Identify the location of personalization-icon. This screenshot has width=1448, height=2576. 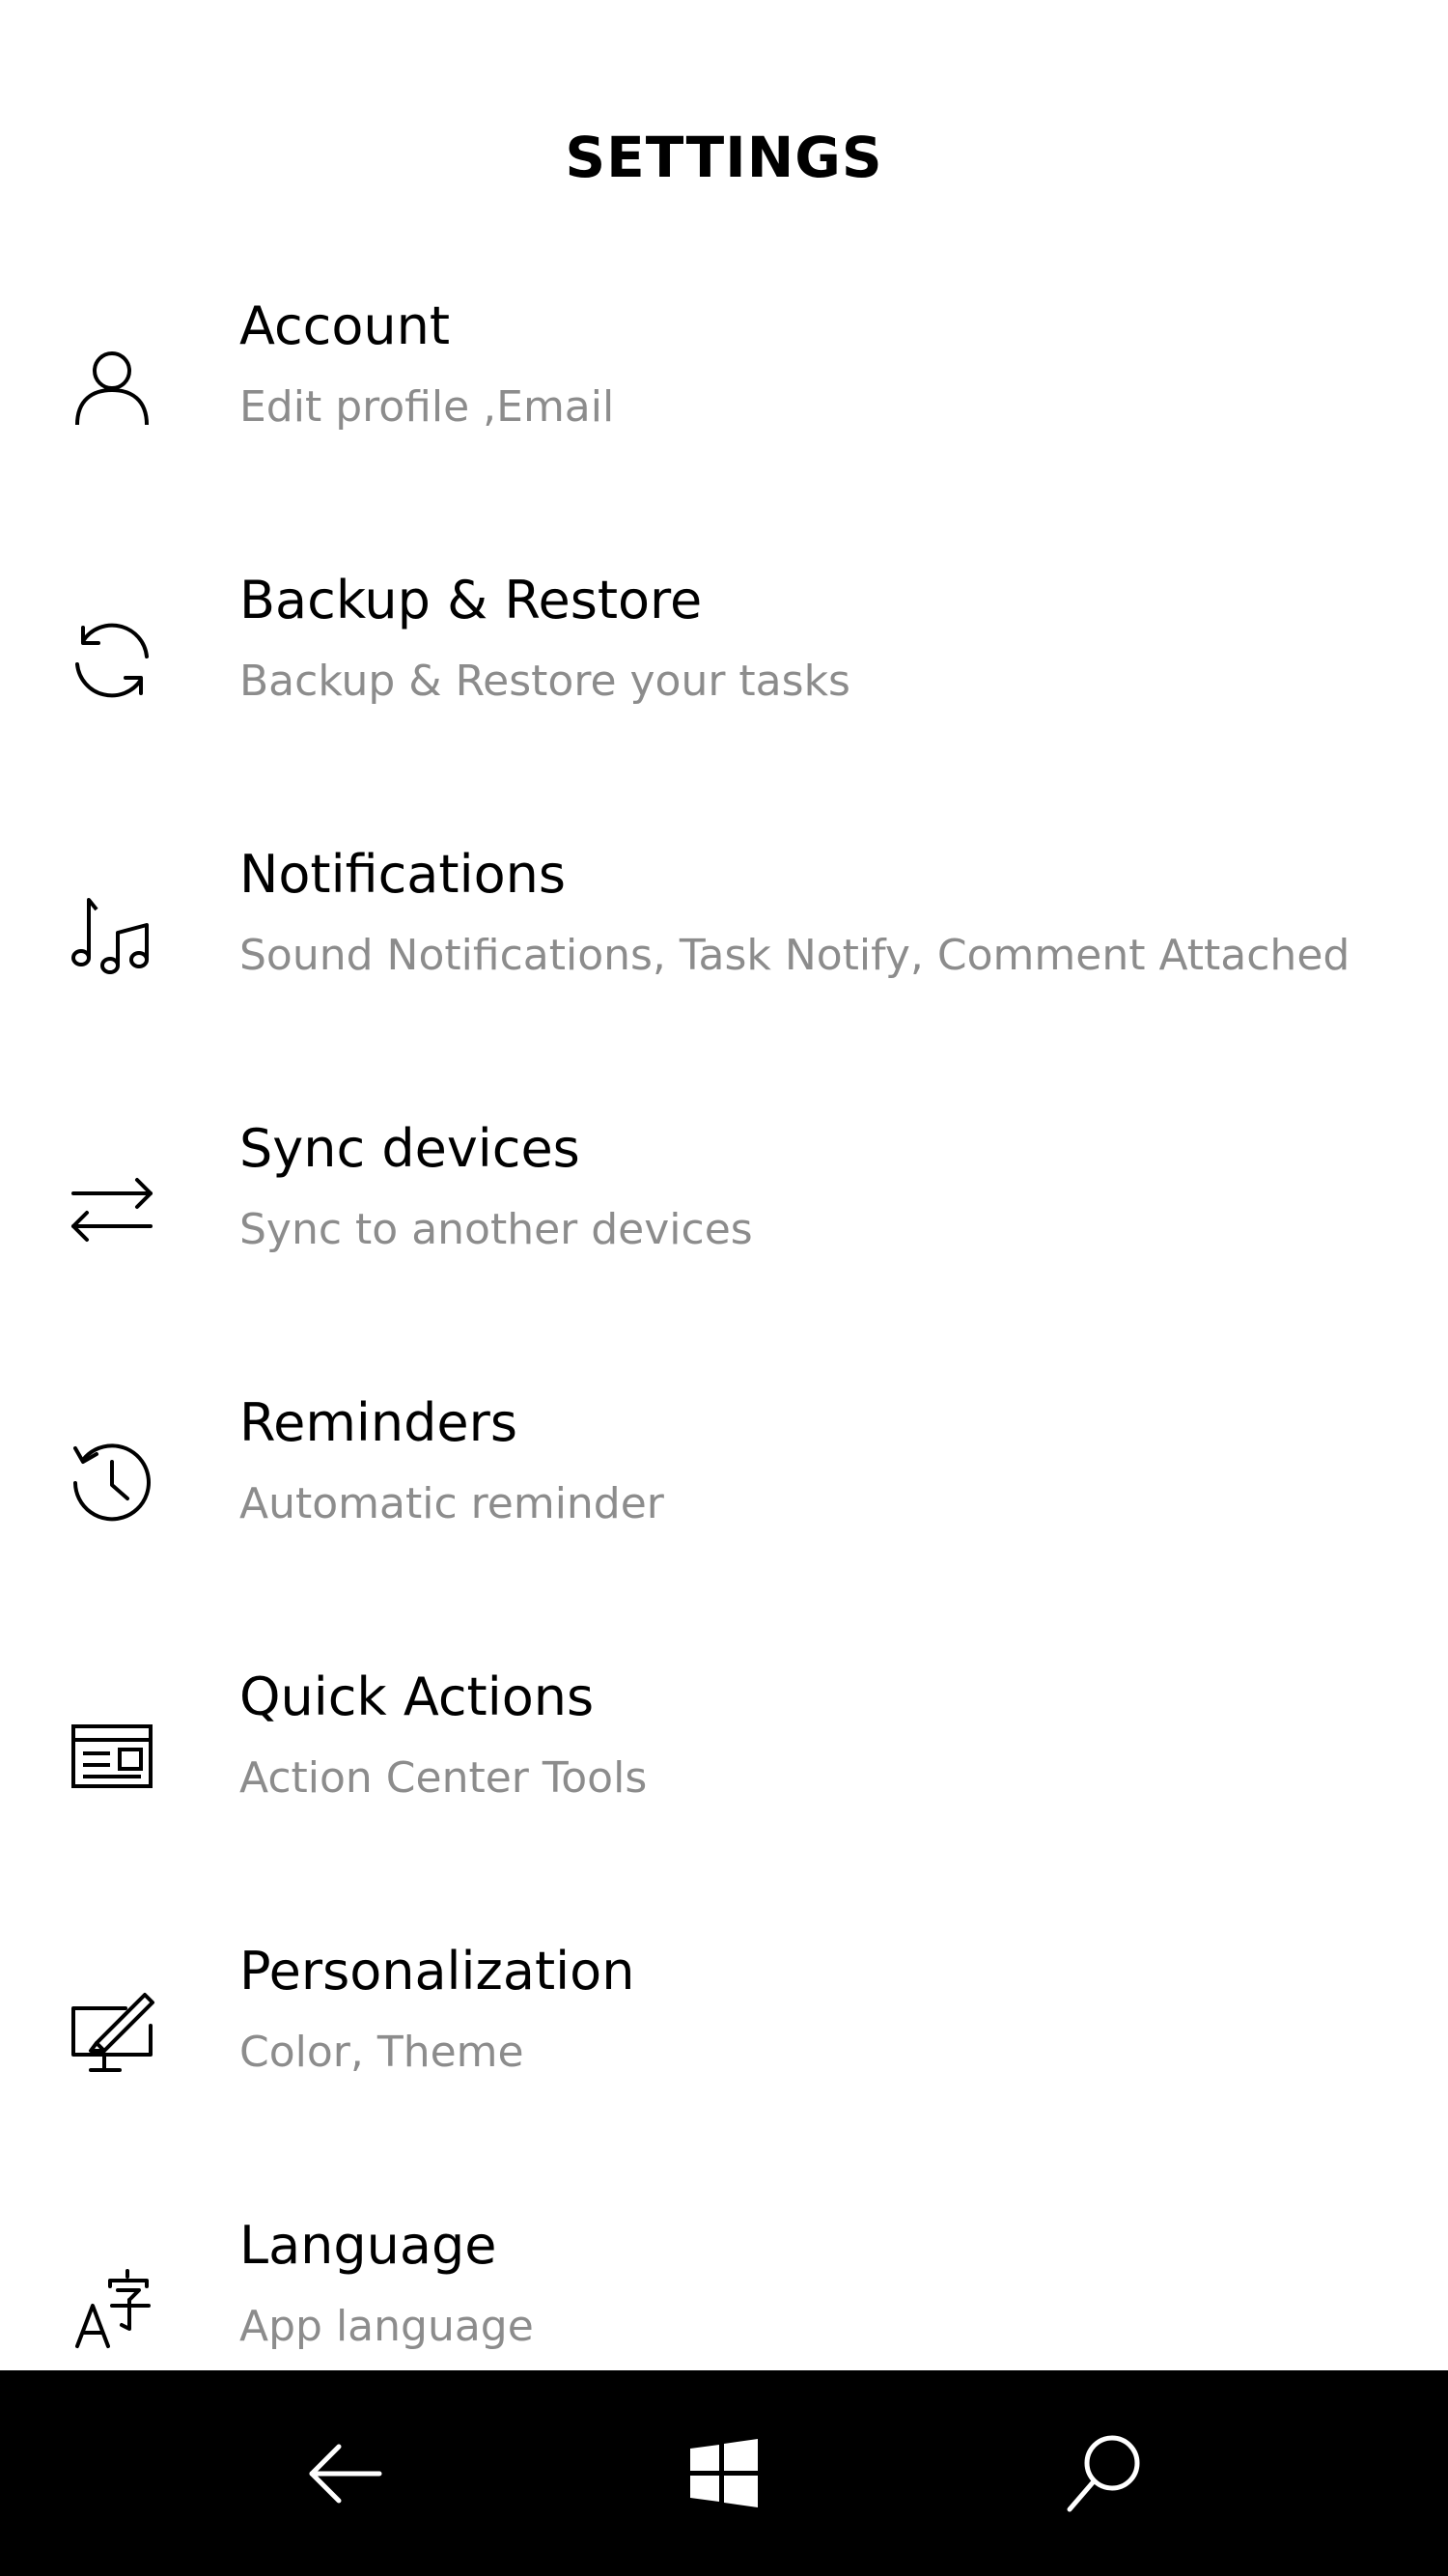
(112, 2032).